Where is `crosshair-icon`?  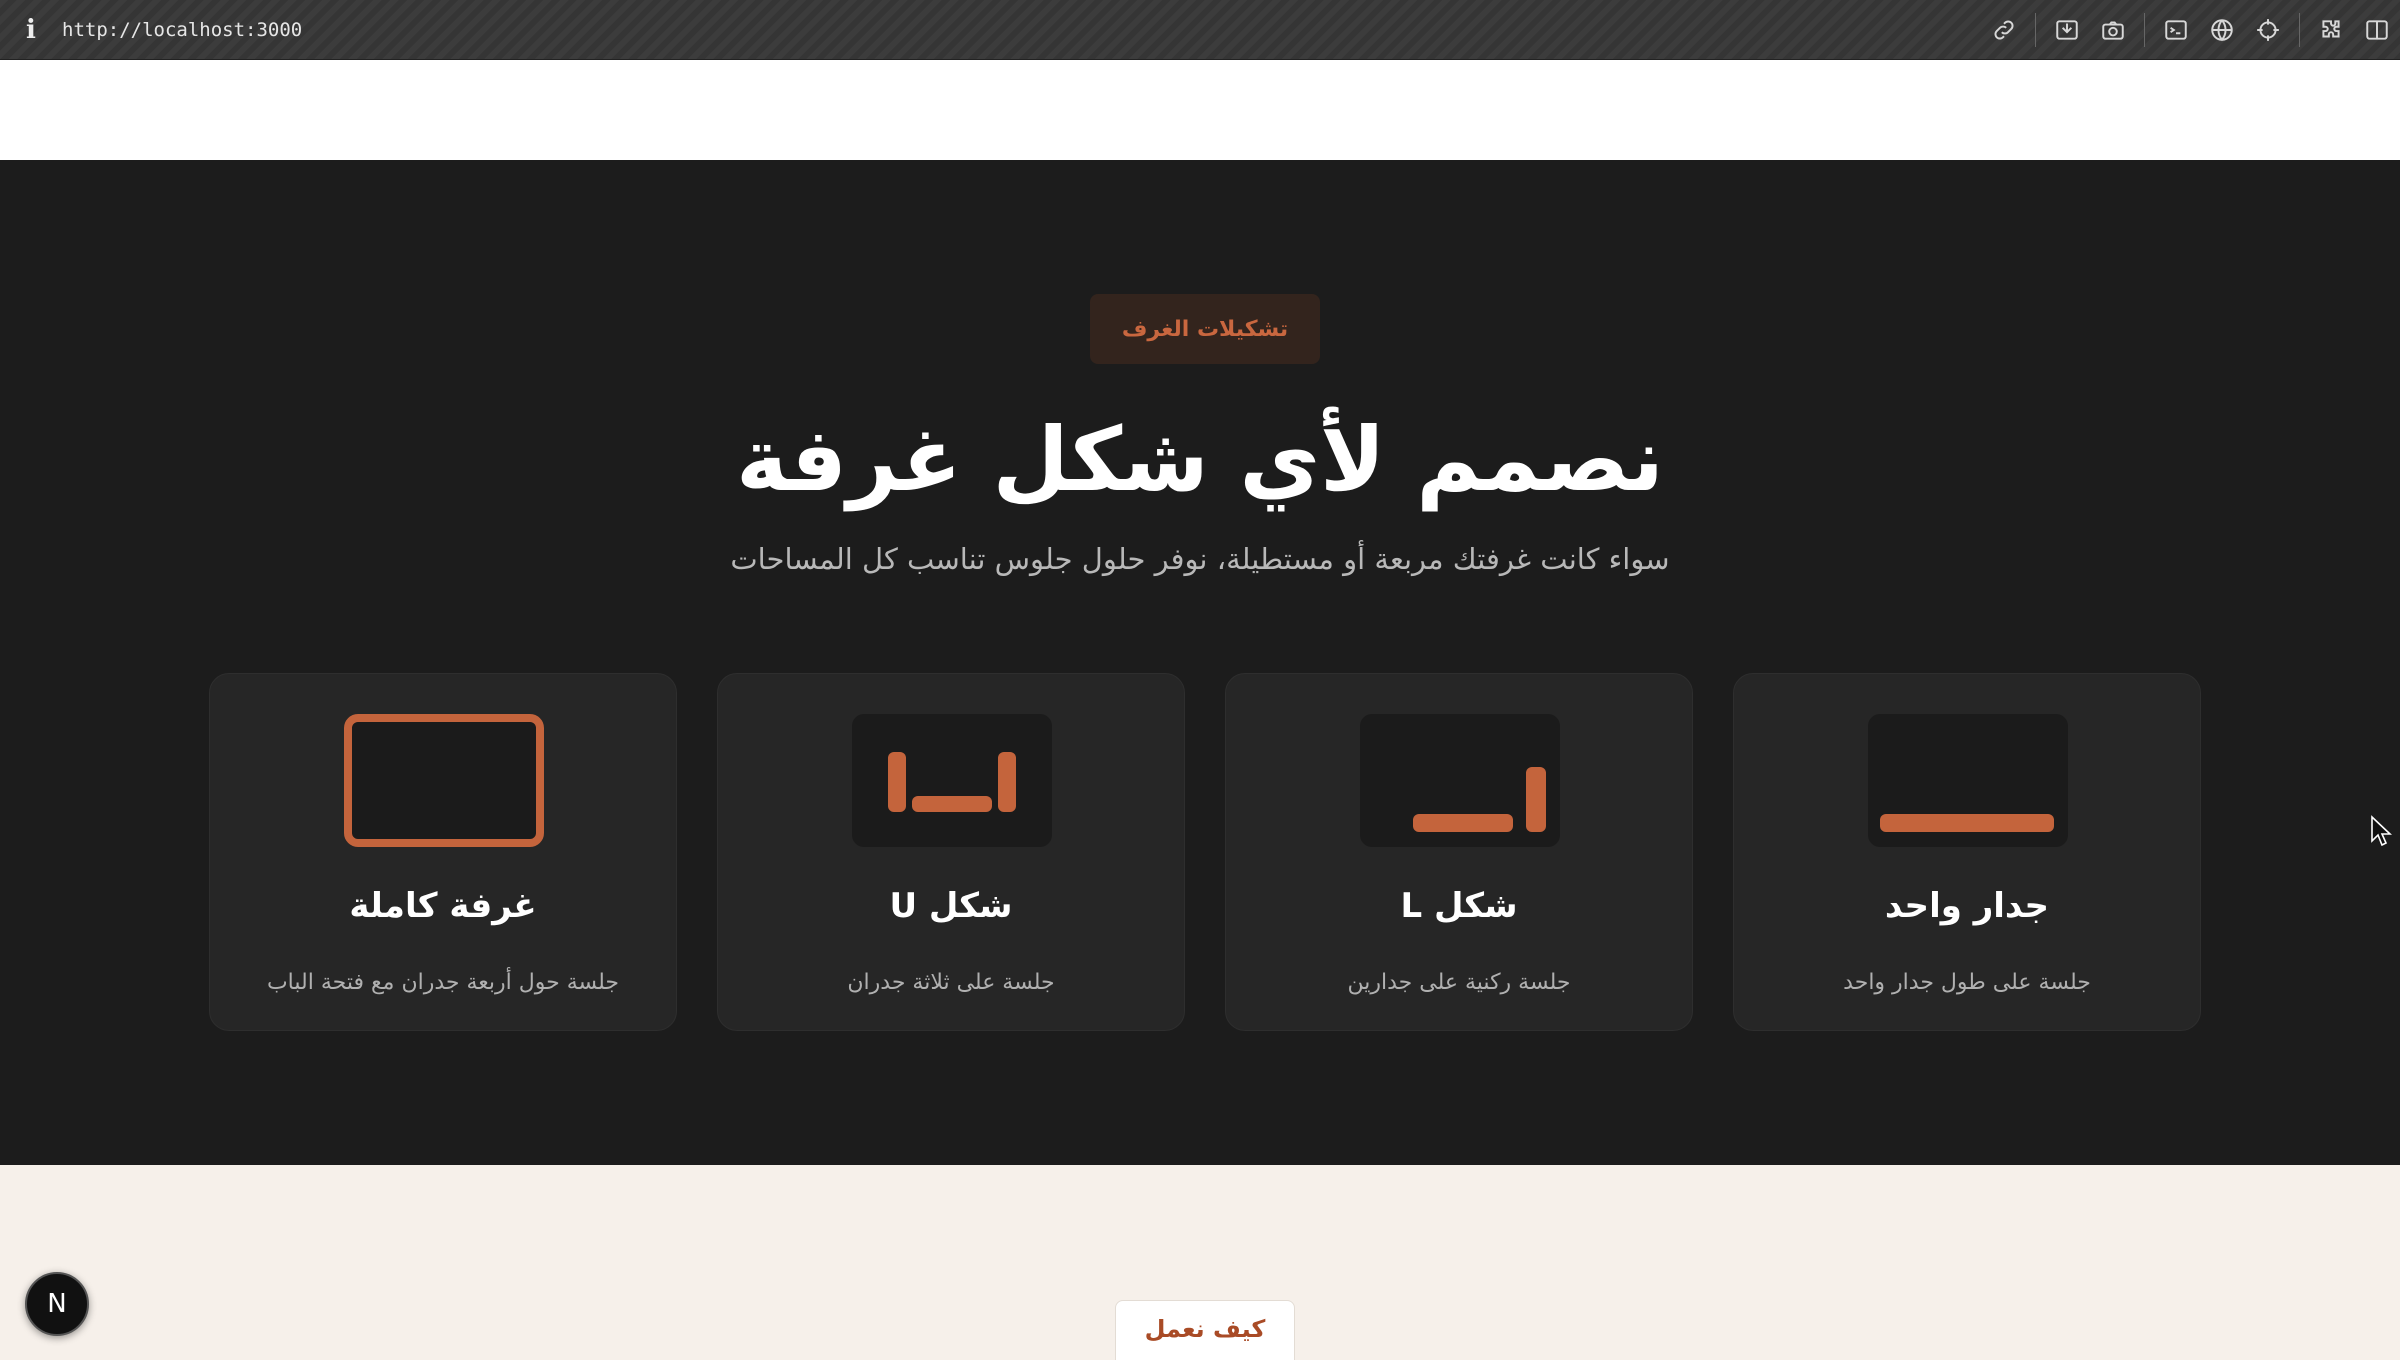 crosshair-icon is located at coordinates (2268, 30).